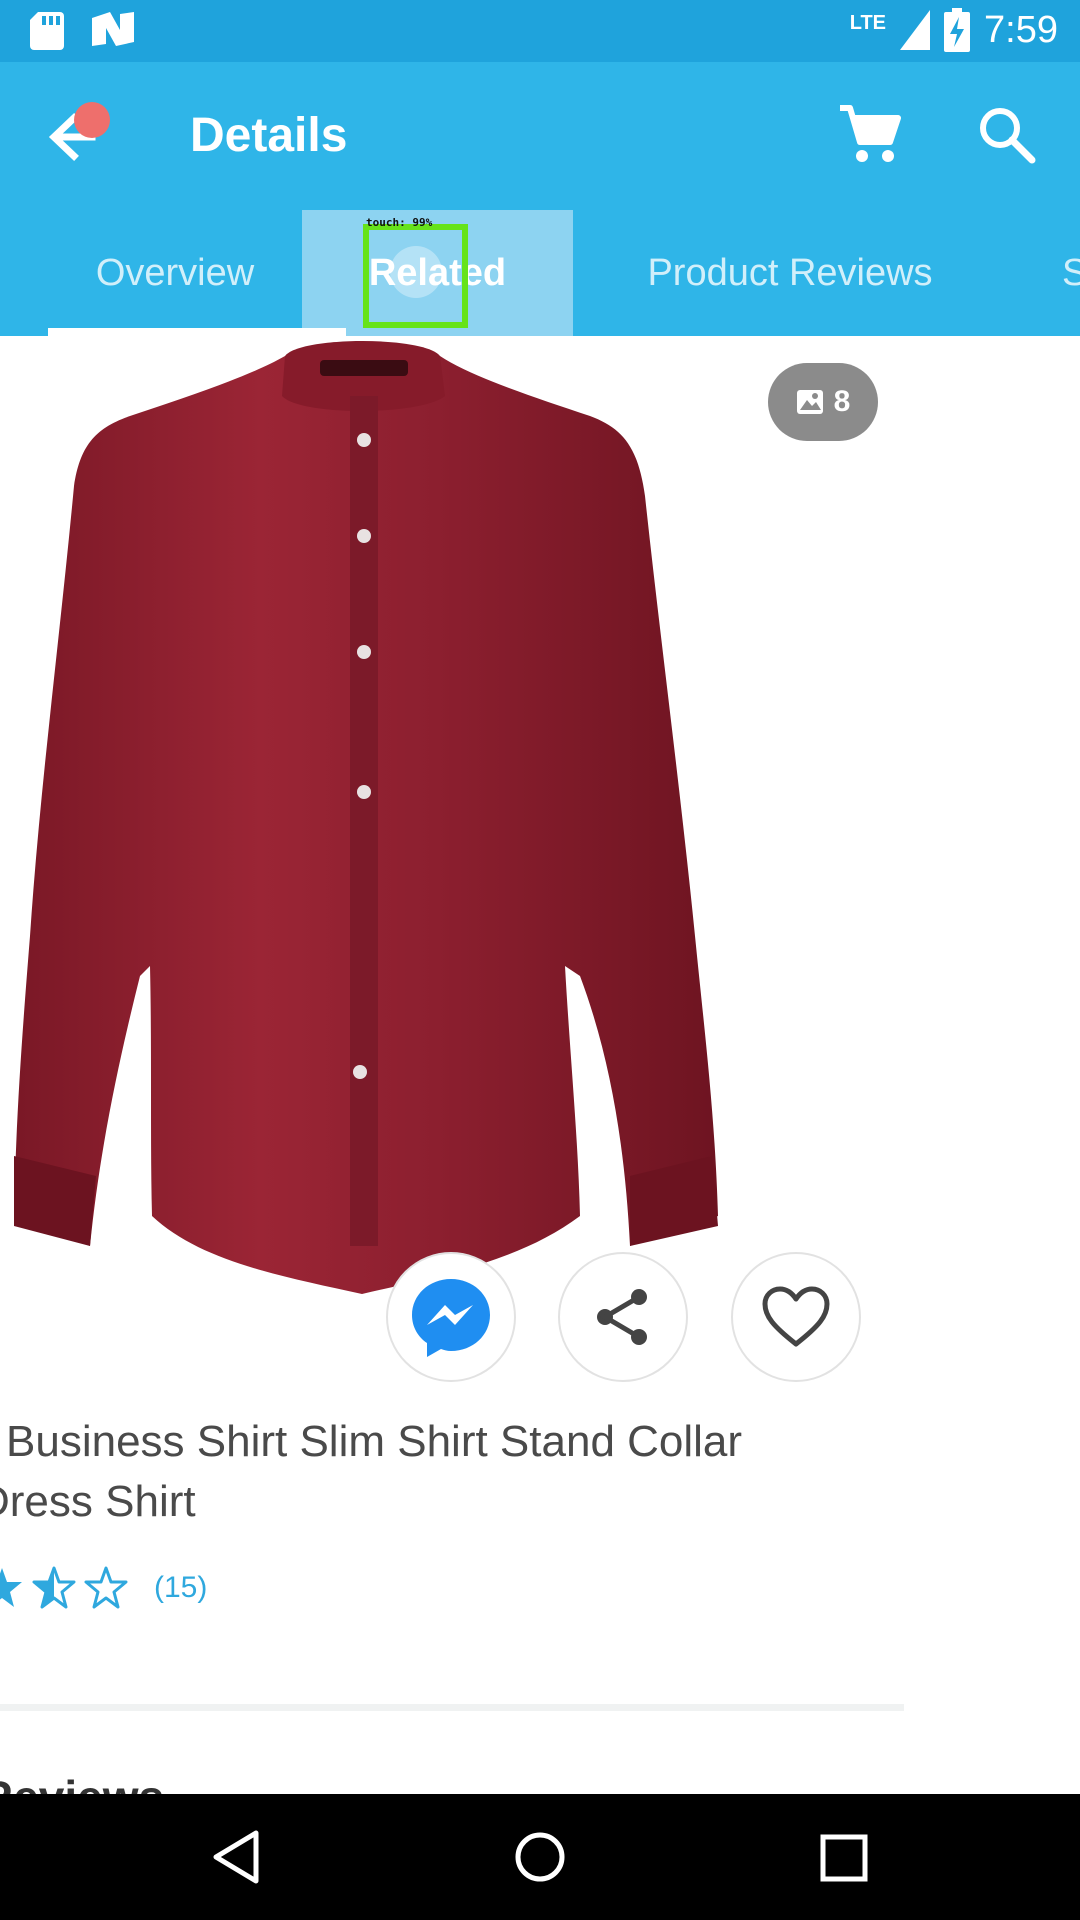 The image size is (1080, 1920). What do you see at coordinates (98, 1501) in the screenshot?
I see `product-title-line2: Dress Shirt` at bounding box center [98, 1501].